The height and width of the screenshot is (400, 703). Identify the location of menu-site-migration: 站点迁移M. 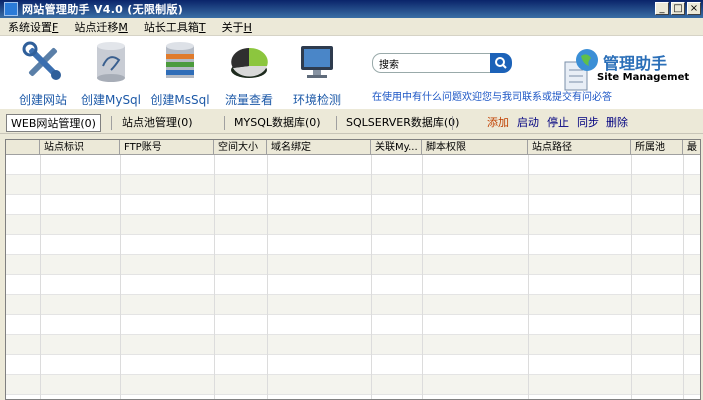
(101, 27).